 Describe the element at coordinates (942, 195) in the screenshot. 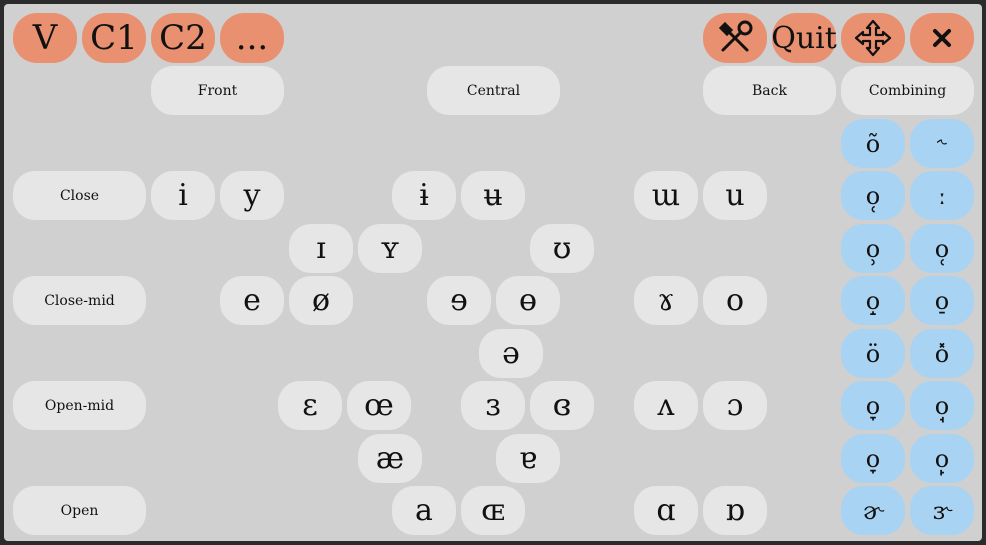

I see `combining-key: ː` at that location.